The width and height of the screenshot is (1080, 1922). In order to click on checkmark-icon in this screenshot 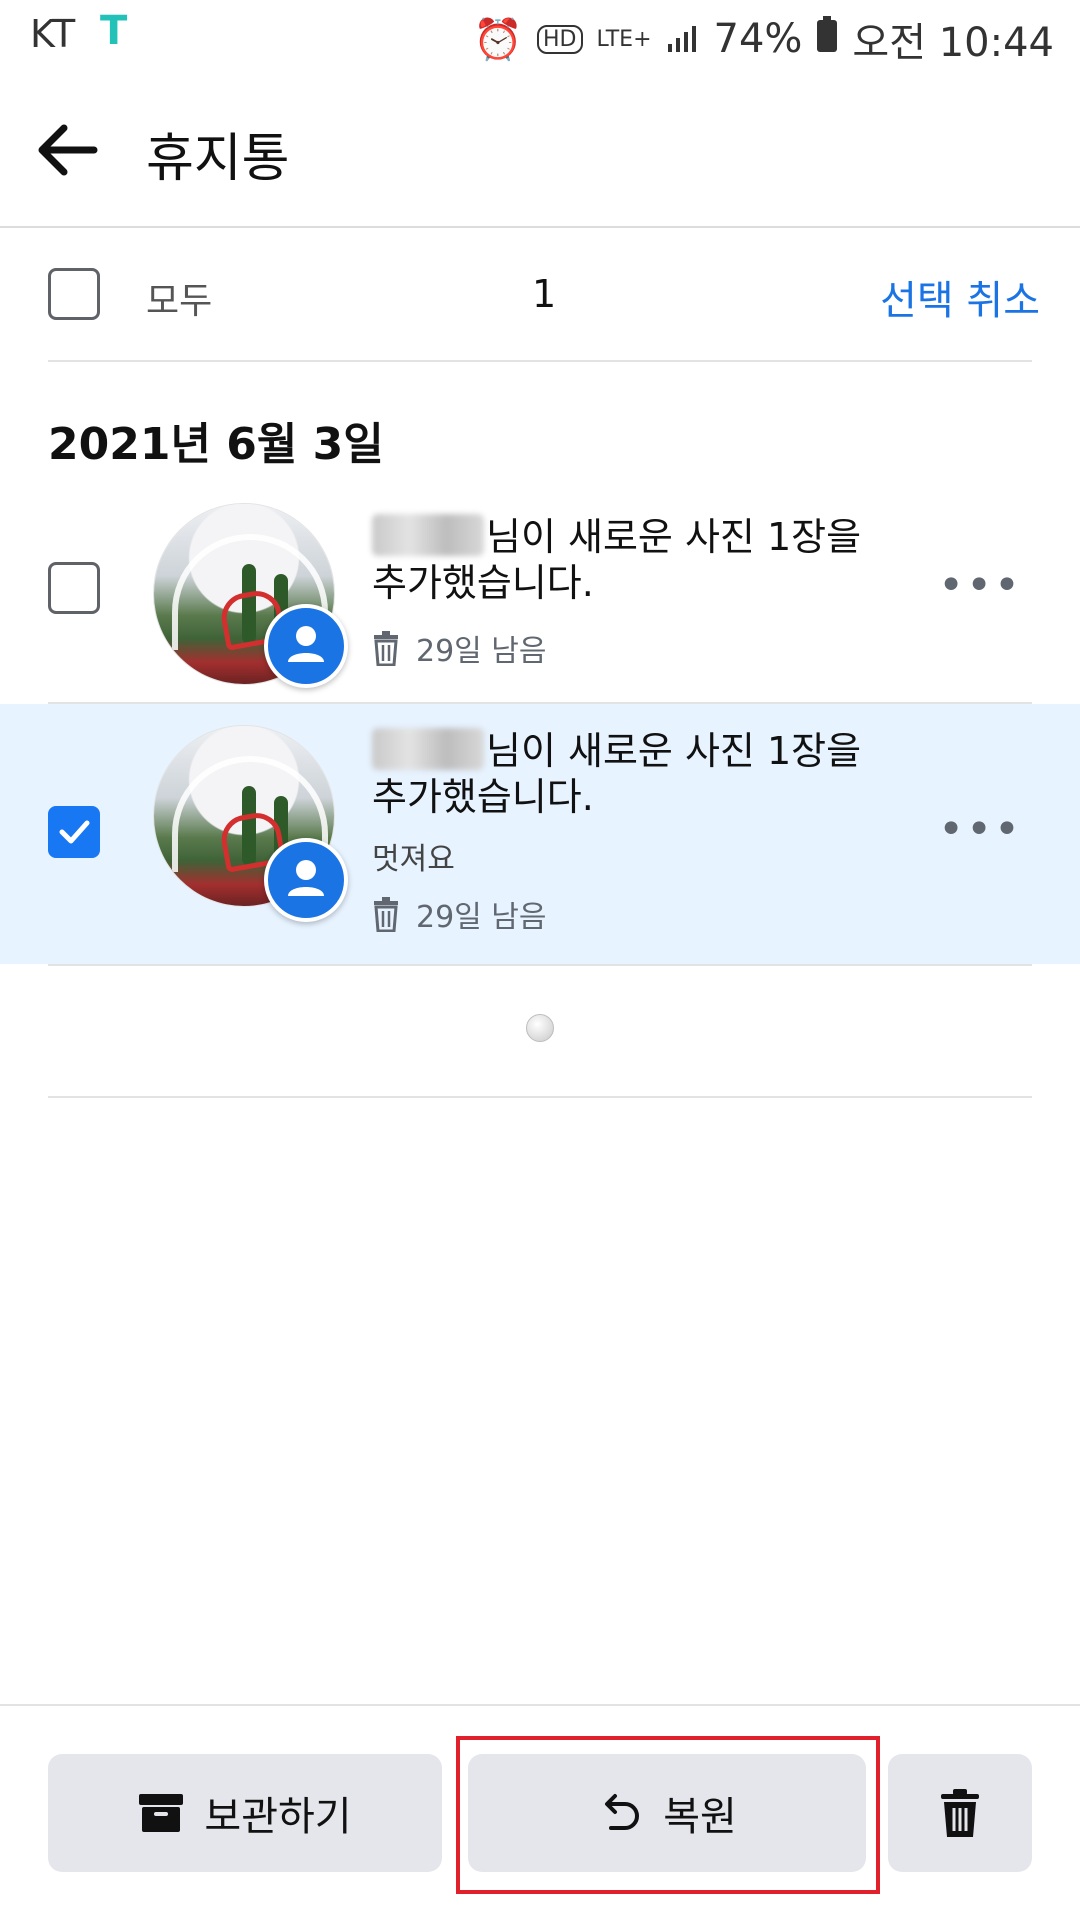, I will do `click(74, 832)`.